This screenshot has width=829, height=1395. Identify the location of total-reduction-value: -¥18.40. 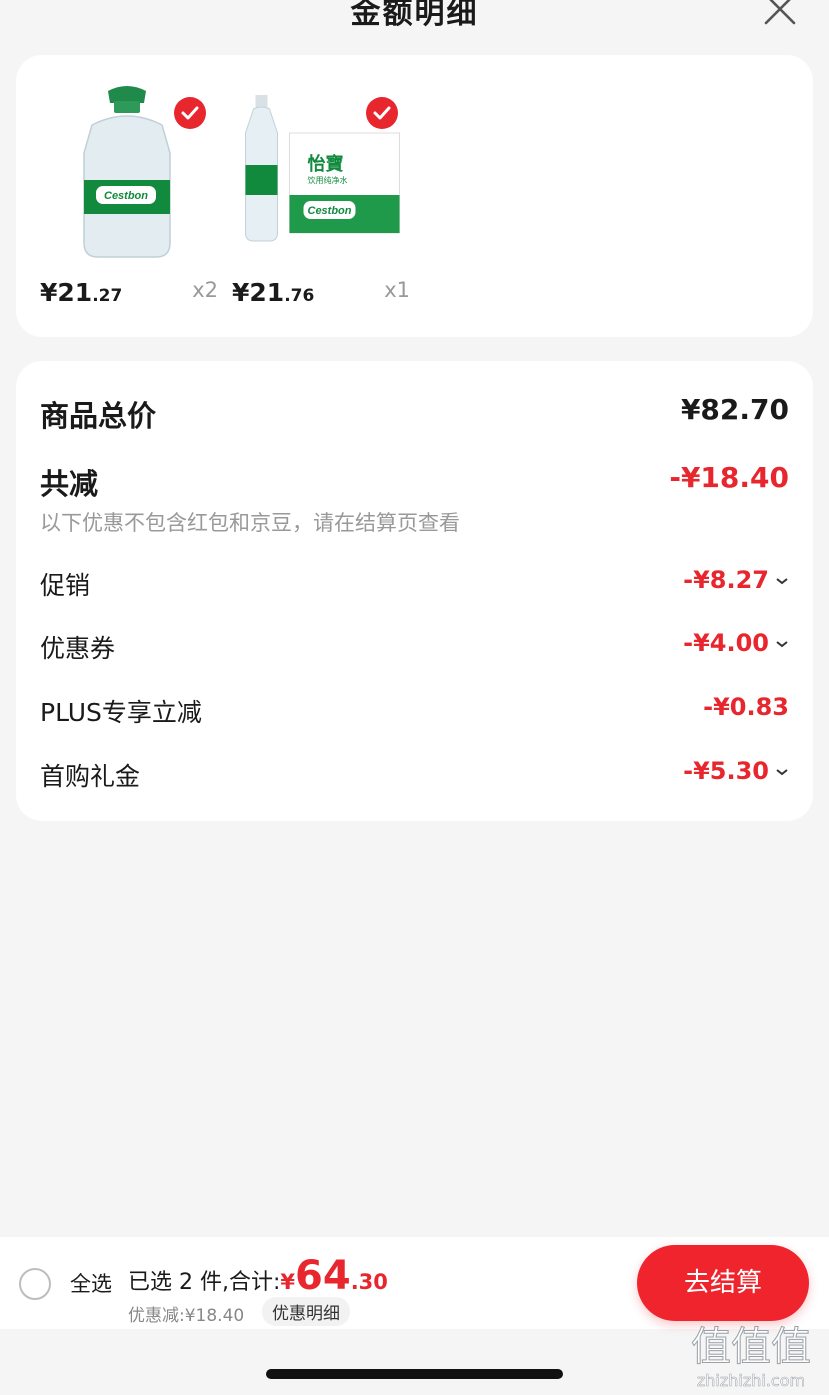
(729, 477).